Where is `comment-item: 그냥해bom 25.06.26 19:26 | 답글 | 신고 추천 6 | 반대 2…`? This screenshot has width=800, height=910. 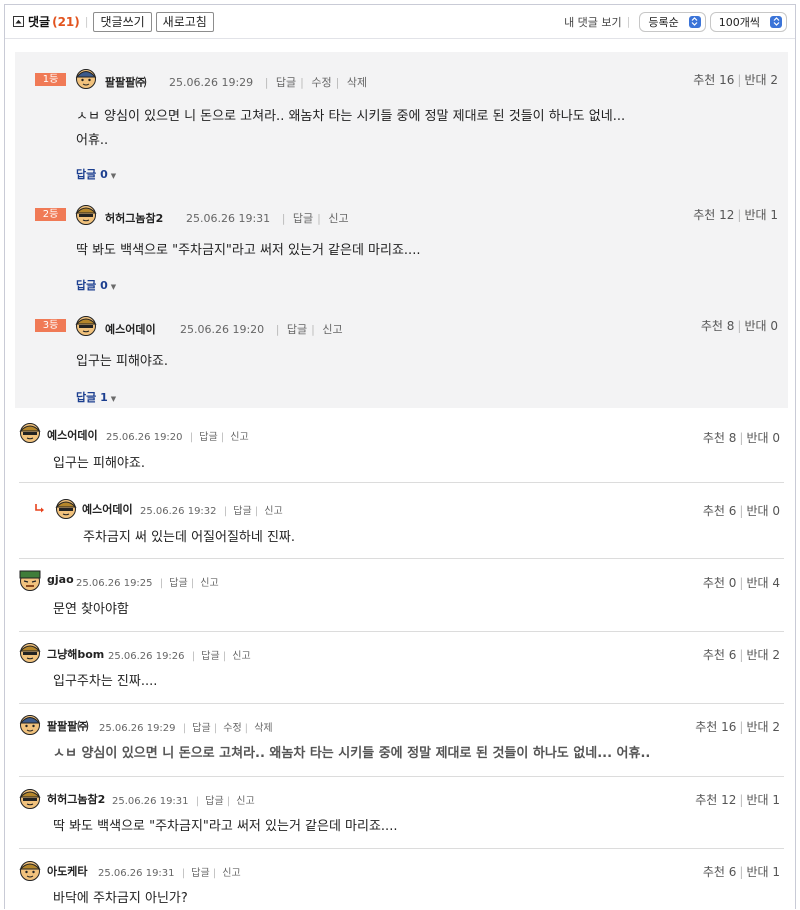 comment-item: 그냥해bom 25.06.26 19:26 | 답글 | 신고 추천 6 | 반대 2… is located at coordinates (401, 667).